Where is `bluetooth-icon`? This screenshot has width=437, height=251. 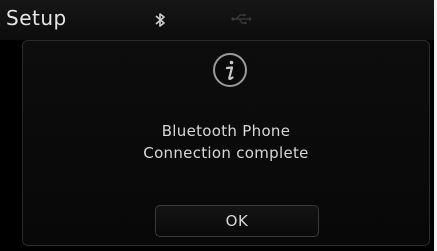
bluetooth-icon is located at coordinates (160, 20).